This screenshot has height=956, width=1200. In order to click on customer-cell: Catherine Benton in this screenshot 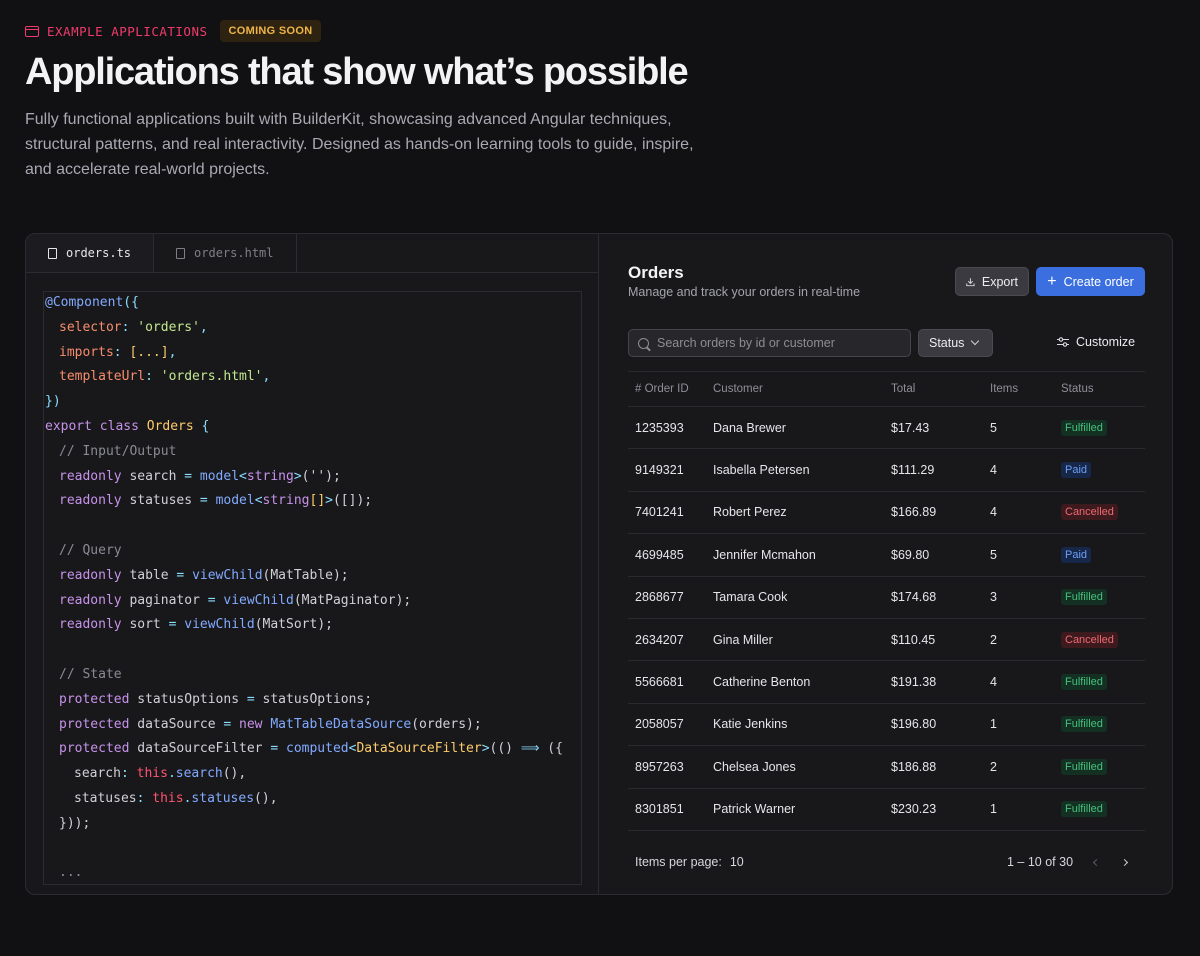, I will do `click(762, 682)`.